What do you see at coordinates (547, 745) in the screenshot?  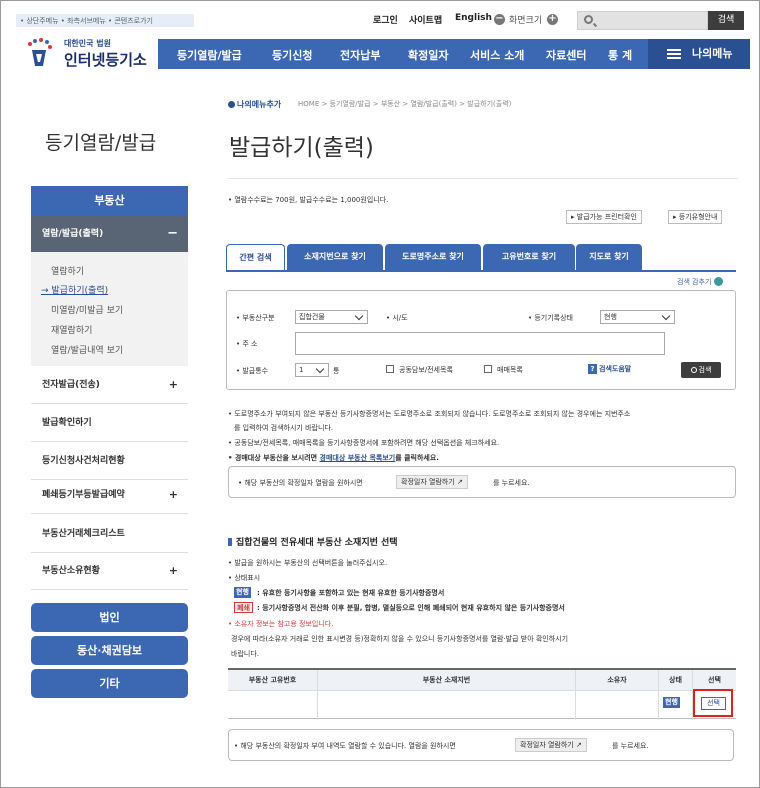 I see `fixed-date-view-label-2: 확정일자 열람하기` at bounding box center [547, 745].